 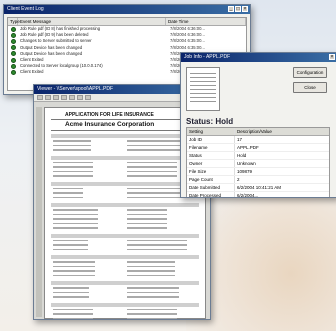 I want to click on table-row: Job ID 17, so click(x=258, y=140).